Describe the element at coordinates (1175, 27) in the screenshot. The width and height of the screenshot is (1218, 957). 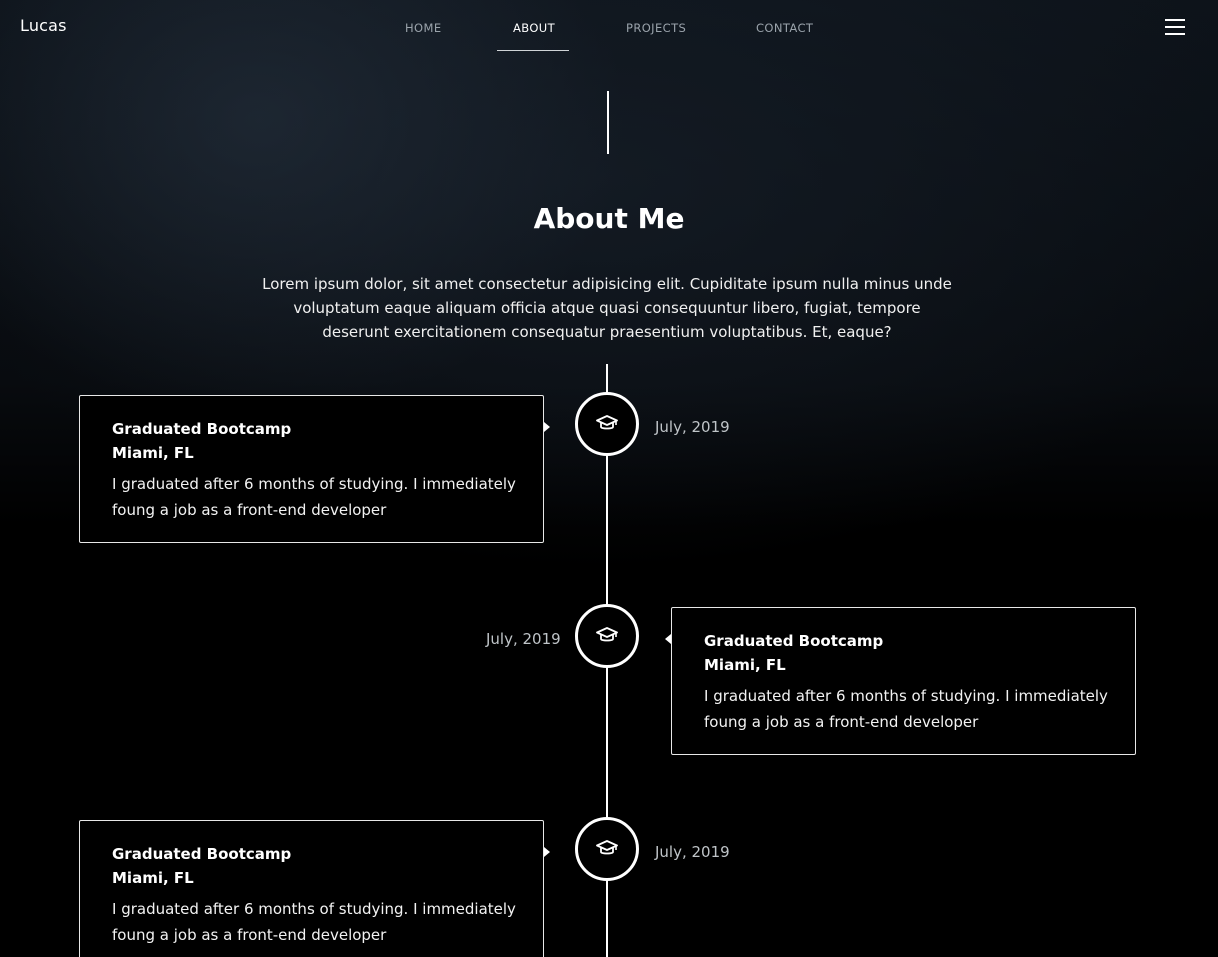
I see `hamburger-icon` at that location.